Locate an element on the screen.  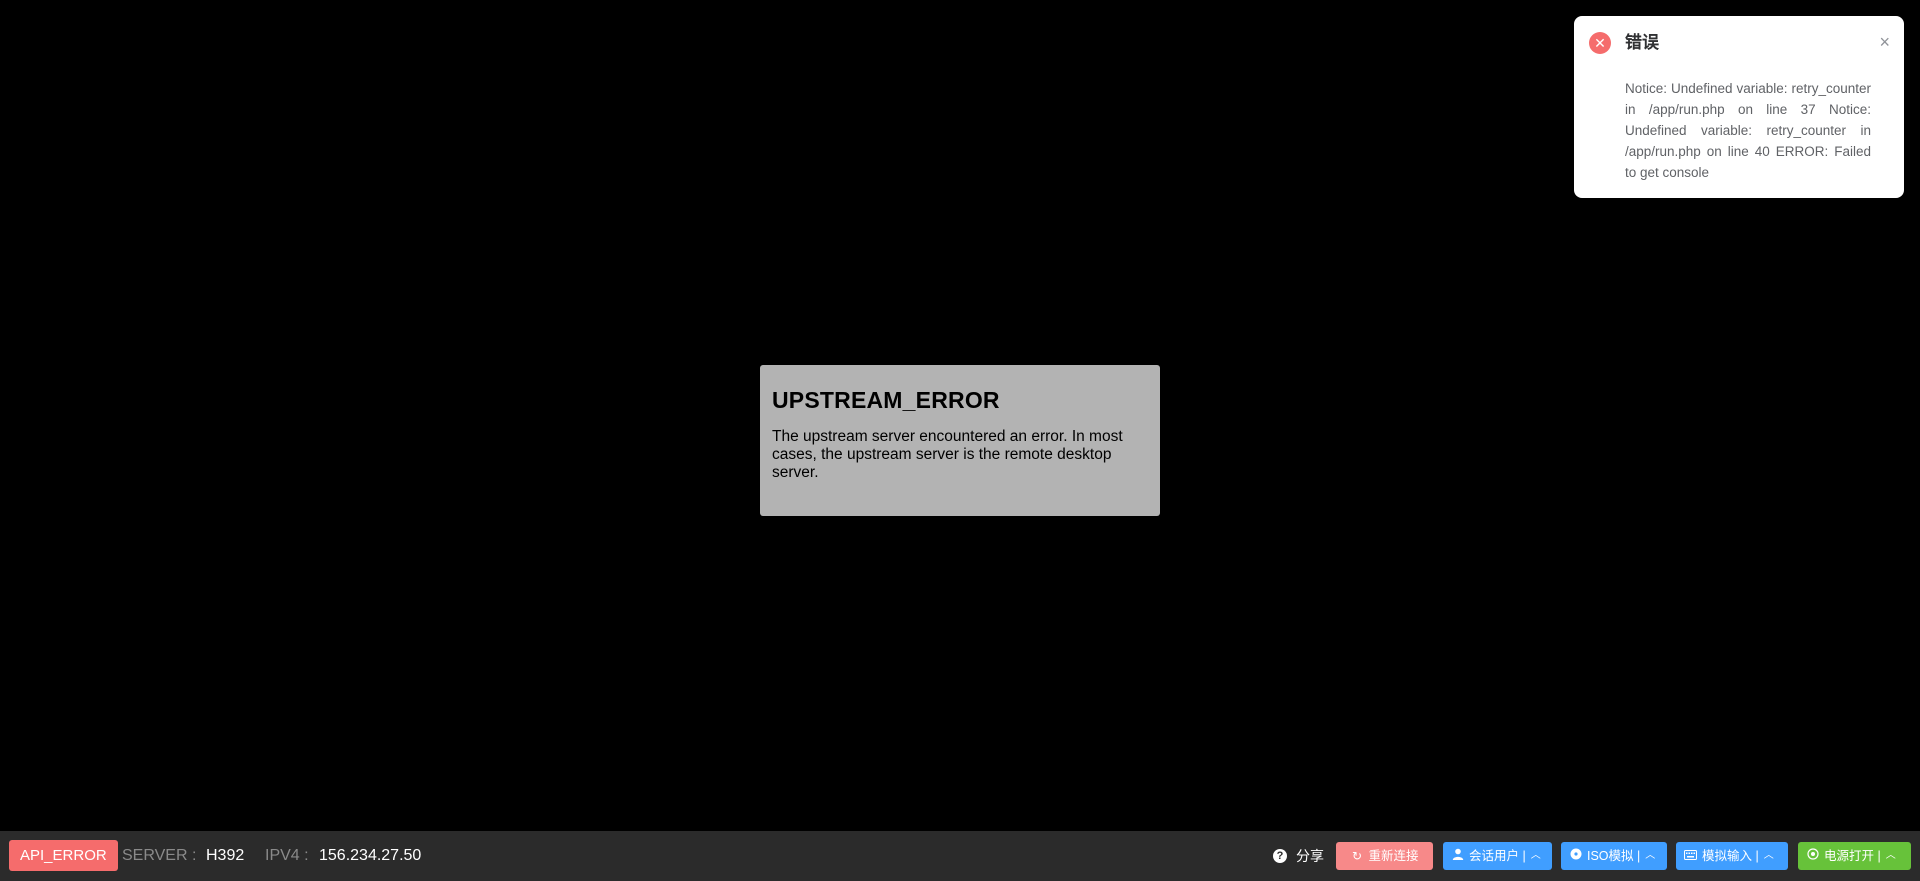
power-button: 电源打开 | ︿ is located at coordinates (1854, 856).